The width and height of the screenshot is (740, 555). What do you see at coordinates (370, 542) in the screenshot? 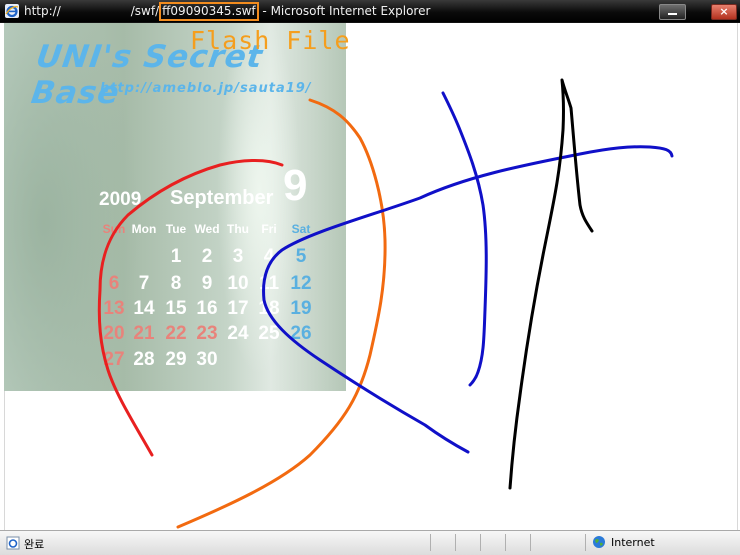
I see `status-bar: 완료 Internet` at bounding box center [370, 542].